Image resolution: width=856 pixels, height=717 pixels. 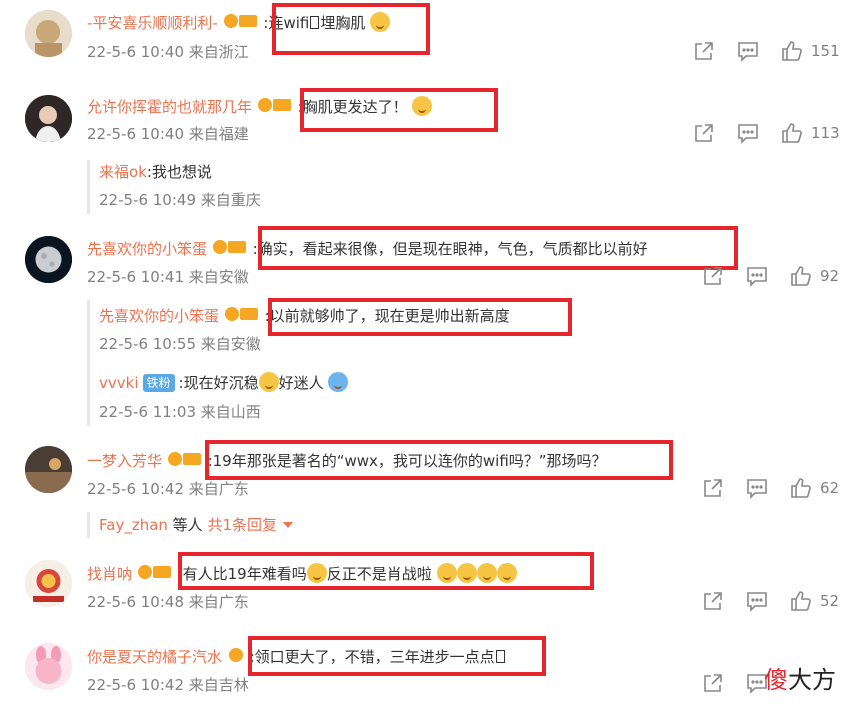 I want to click on reply-text: :我也想说, so click(x=179, y=172).